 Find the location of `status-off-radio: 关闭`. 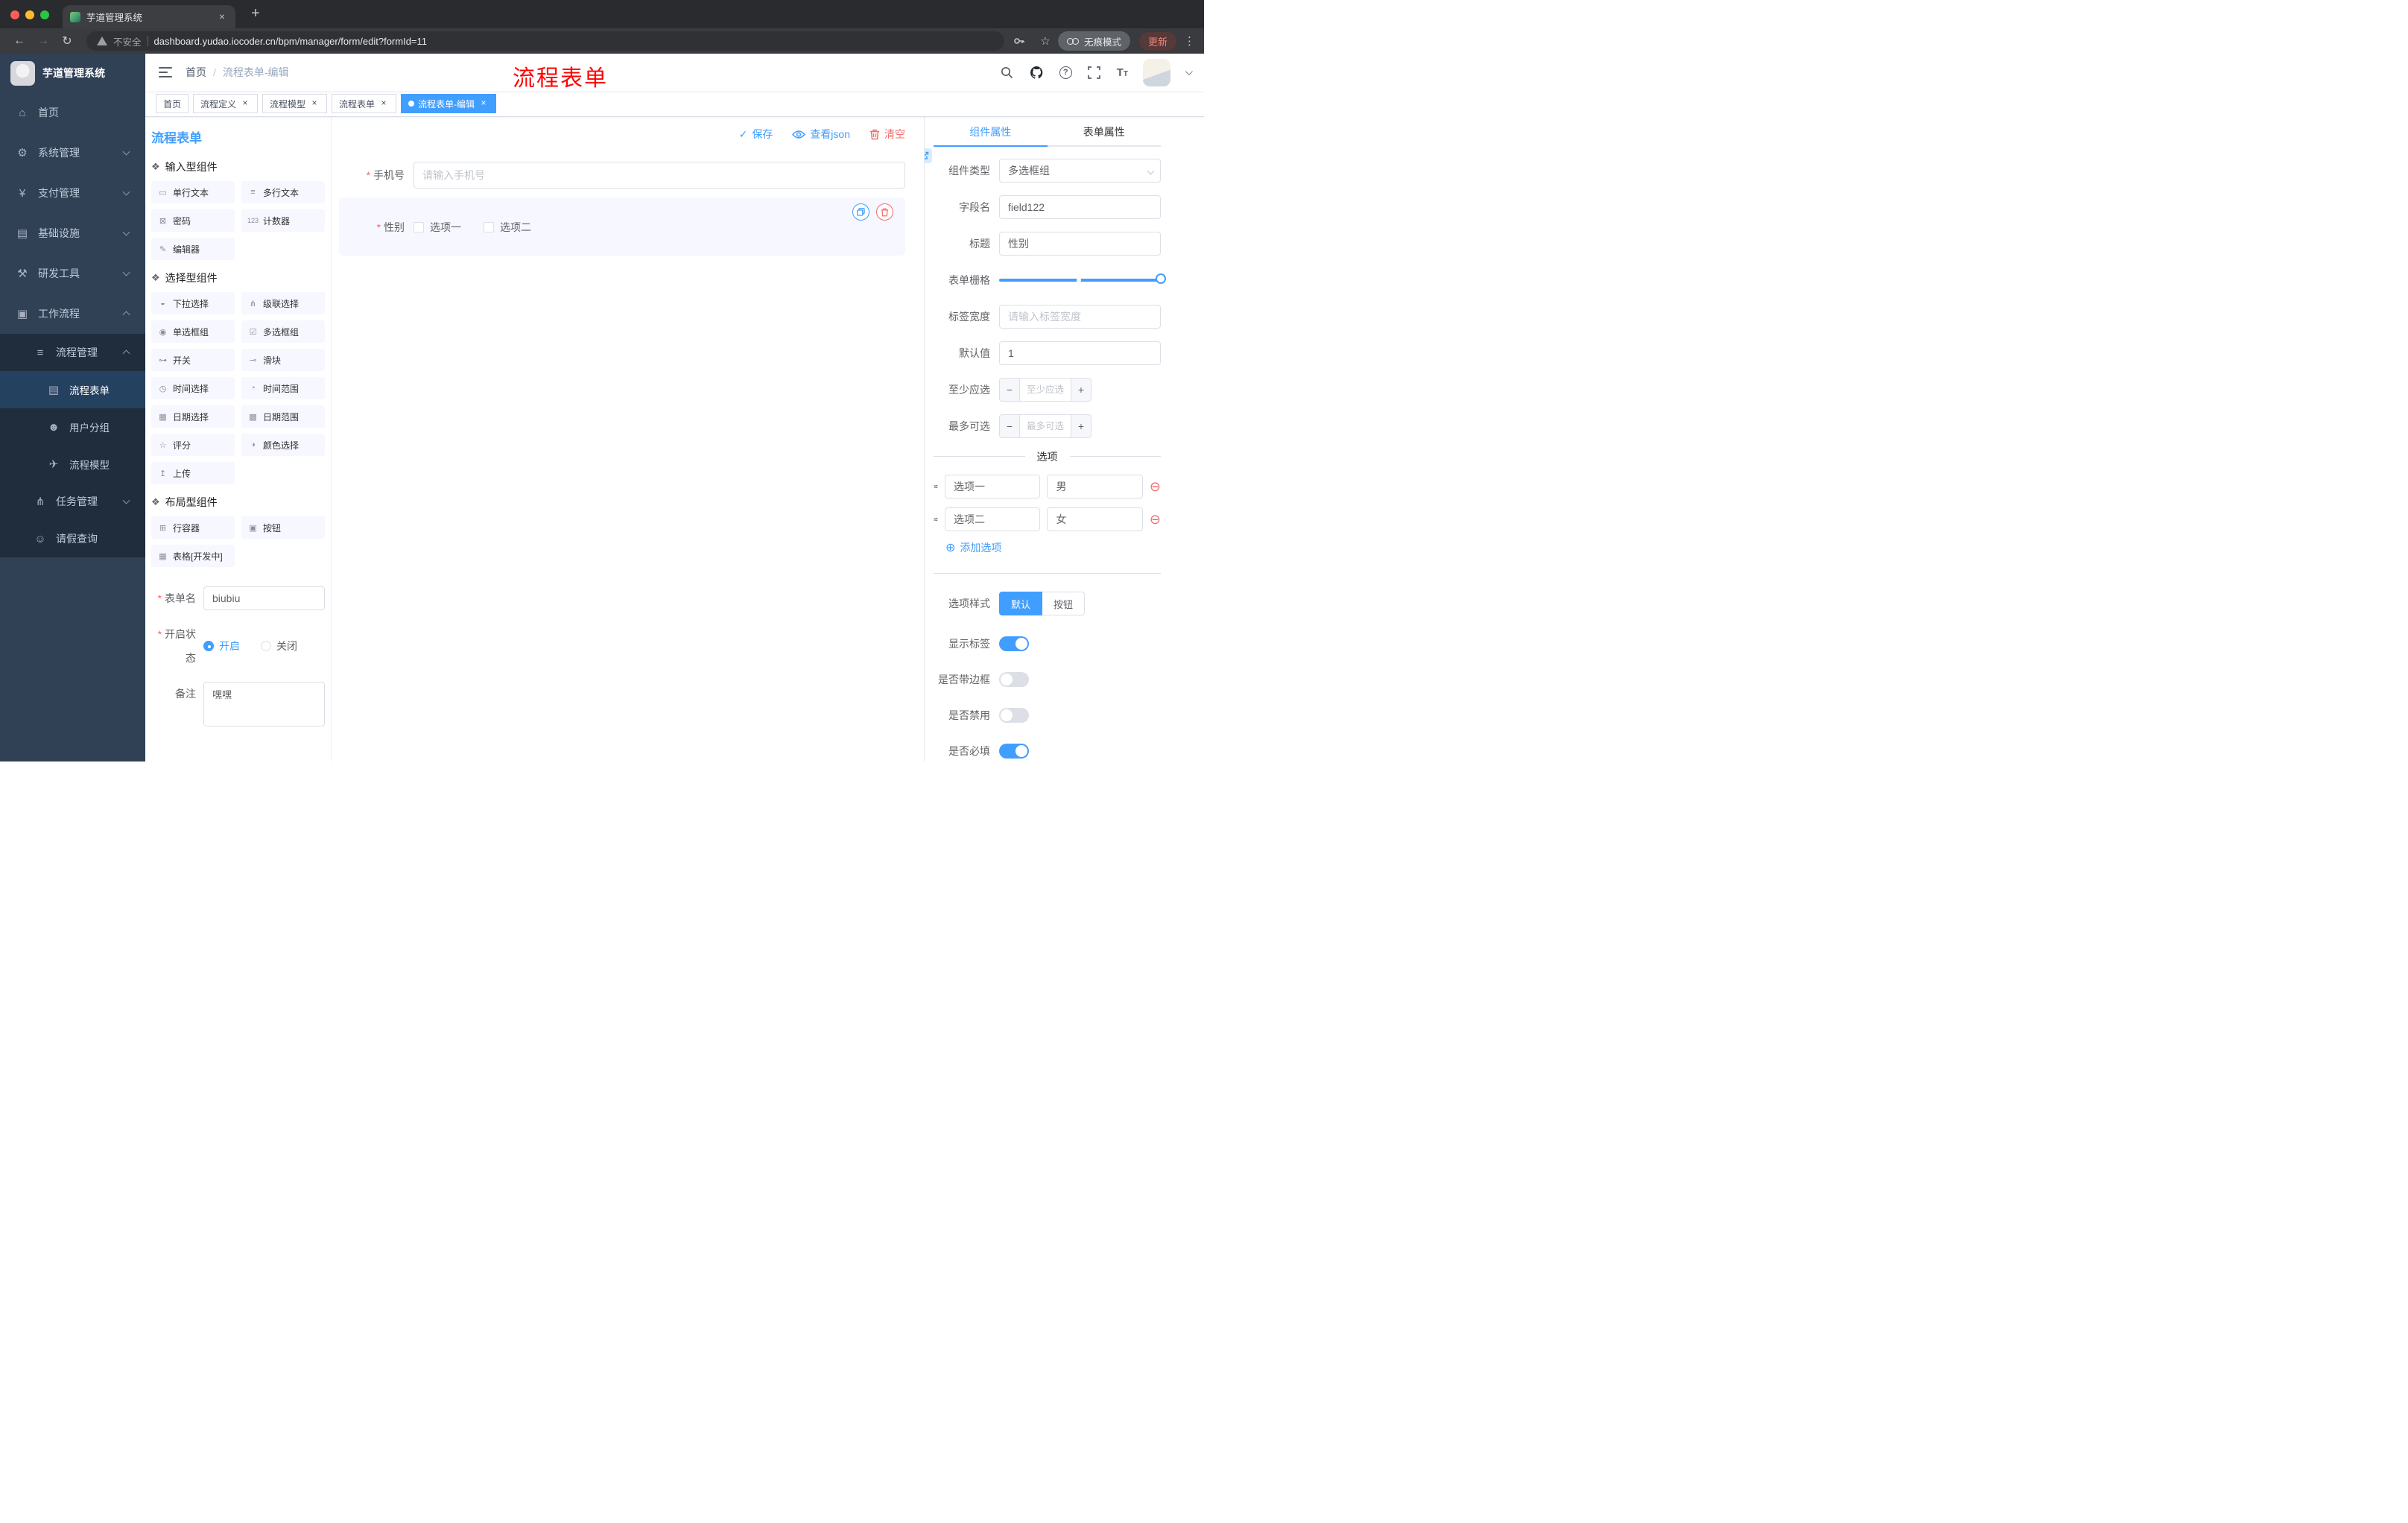

status-off-radio: 关闭 is located at coordinates (279, 646).